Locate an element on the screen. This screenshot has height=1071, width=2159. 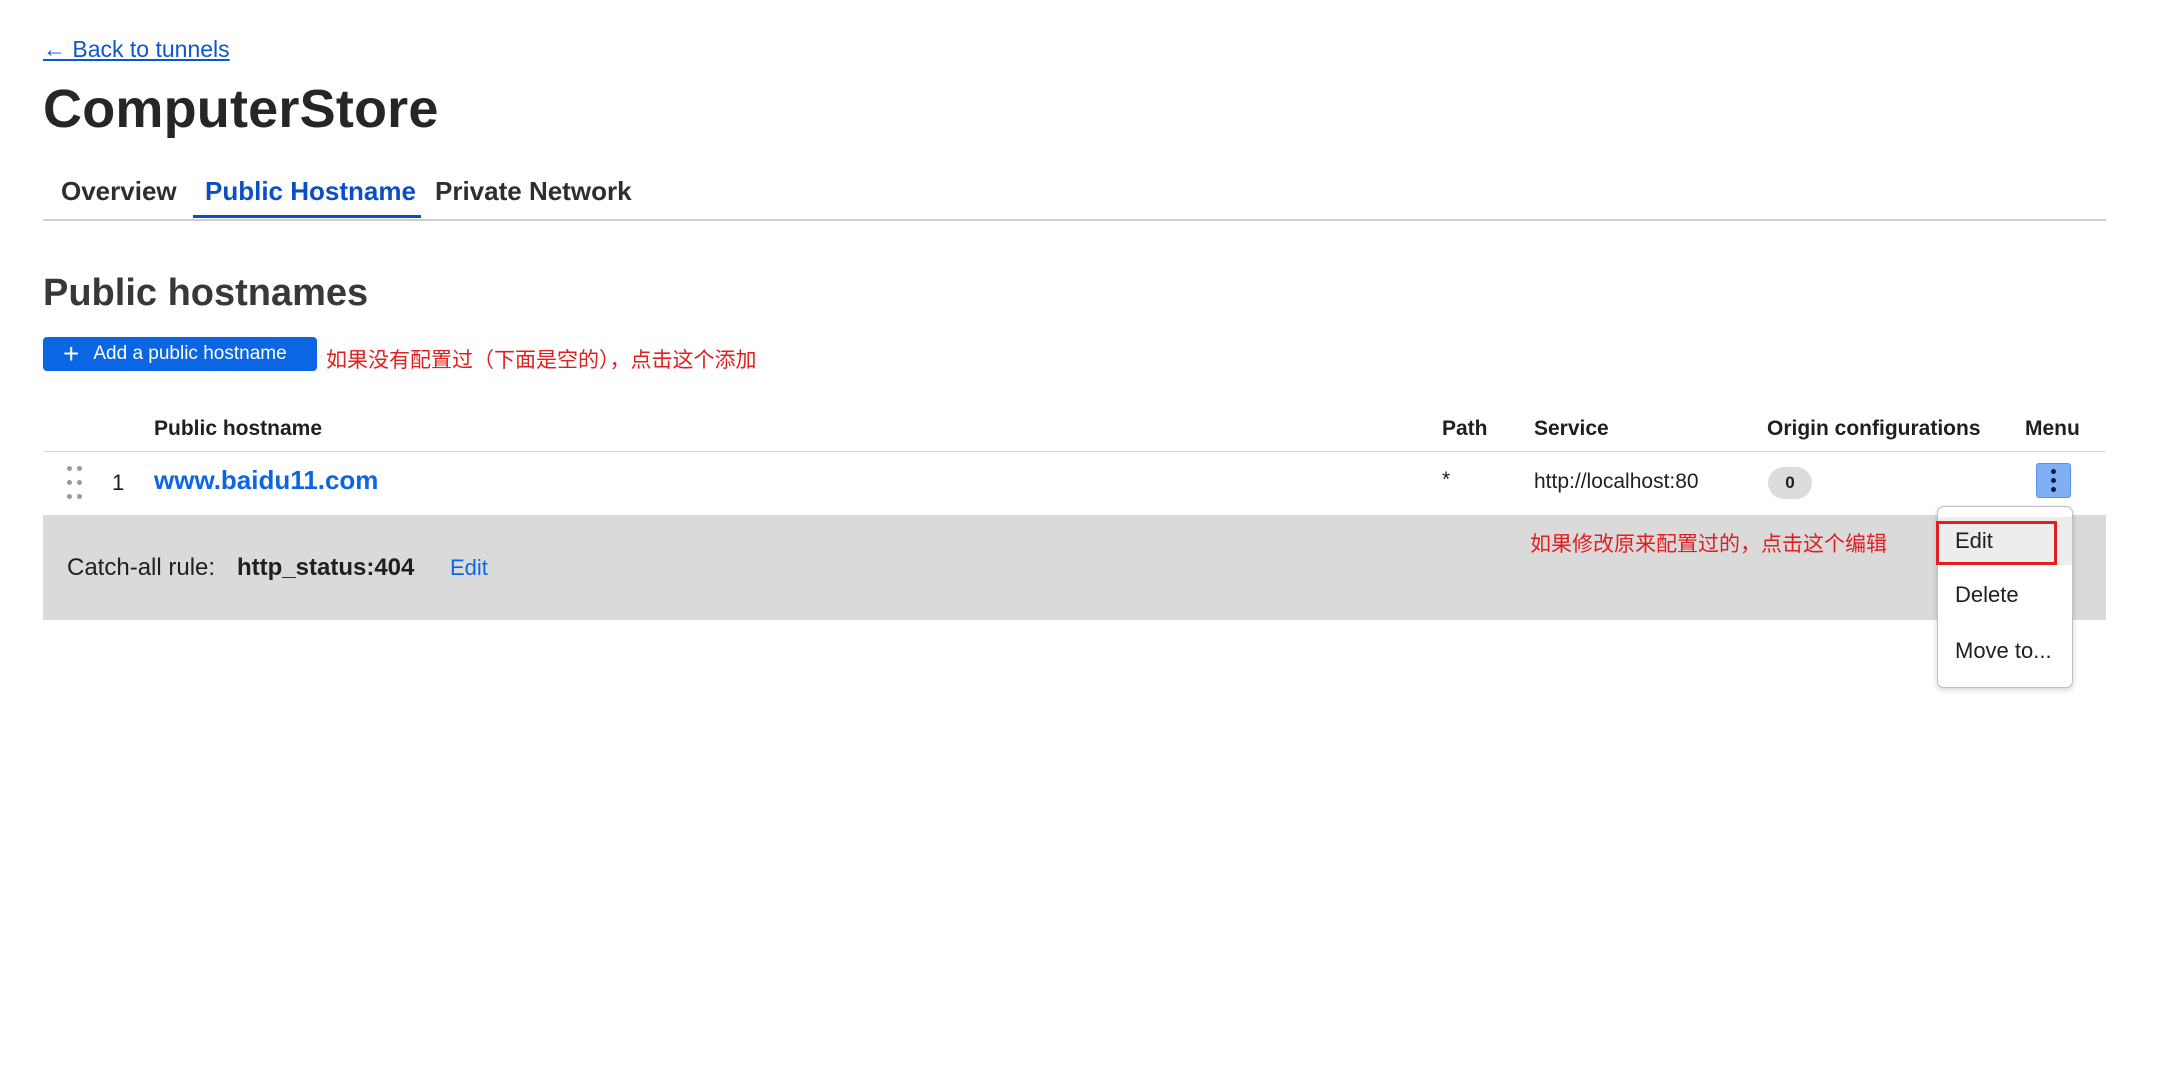
tab-public-hostname: Public Hostname is located at coordinates (310, 191).